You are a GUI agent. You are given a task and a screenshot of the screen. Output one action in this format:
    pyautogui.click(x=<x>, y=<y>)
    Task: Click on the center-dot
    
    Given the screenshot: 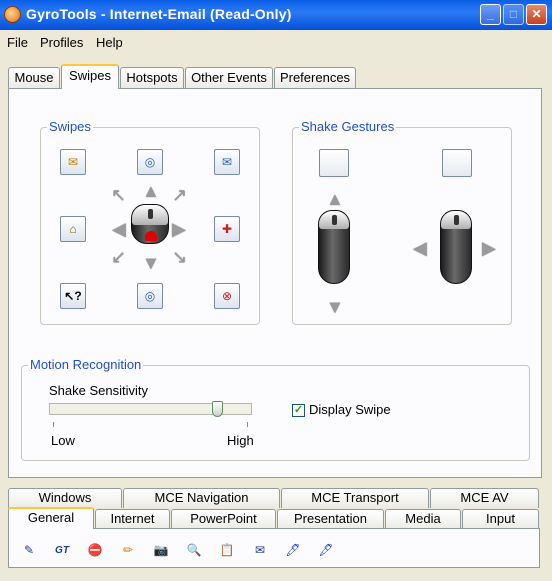 What is the action you would take?
    pyautogui.click(x=151, y=236)
    